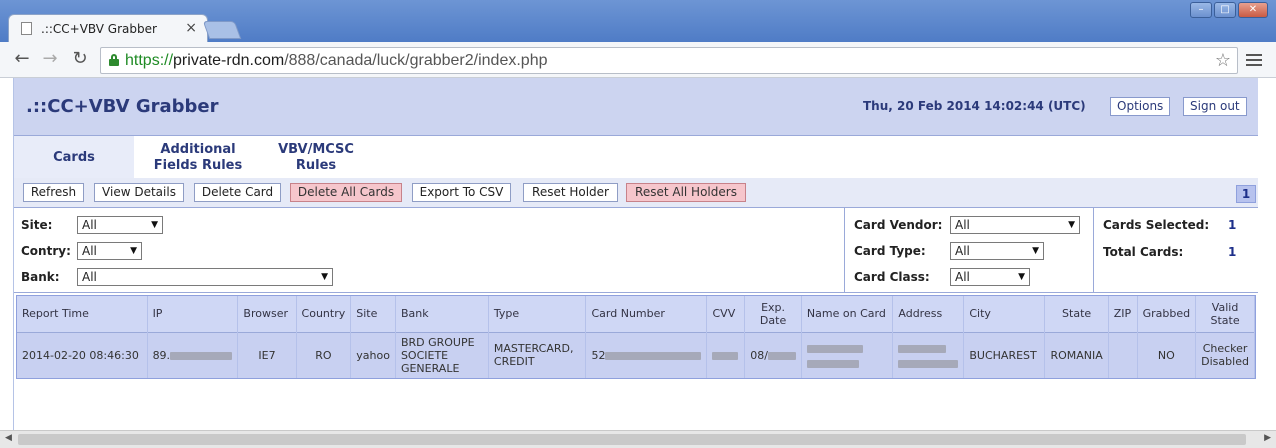 Image resolution: width=1276 pixels, height=448 pixels. I want to click on col-name-on-card: Name on Card, so click(847, 314).